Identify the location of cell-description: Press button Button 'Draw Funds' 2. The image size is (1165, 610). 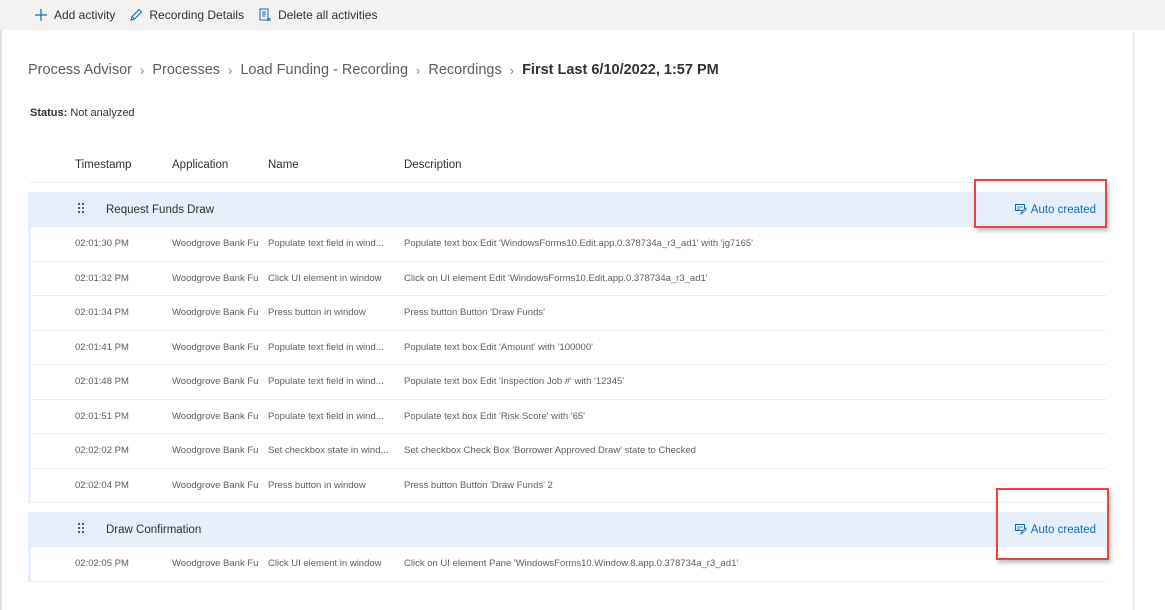
(478, 485).